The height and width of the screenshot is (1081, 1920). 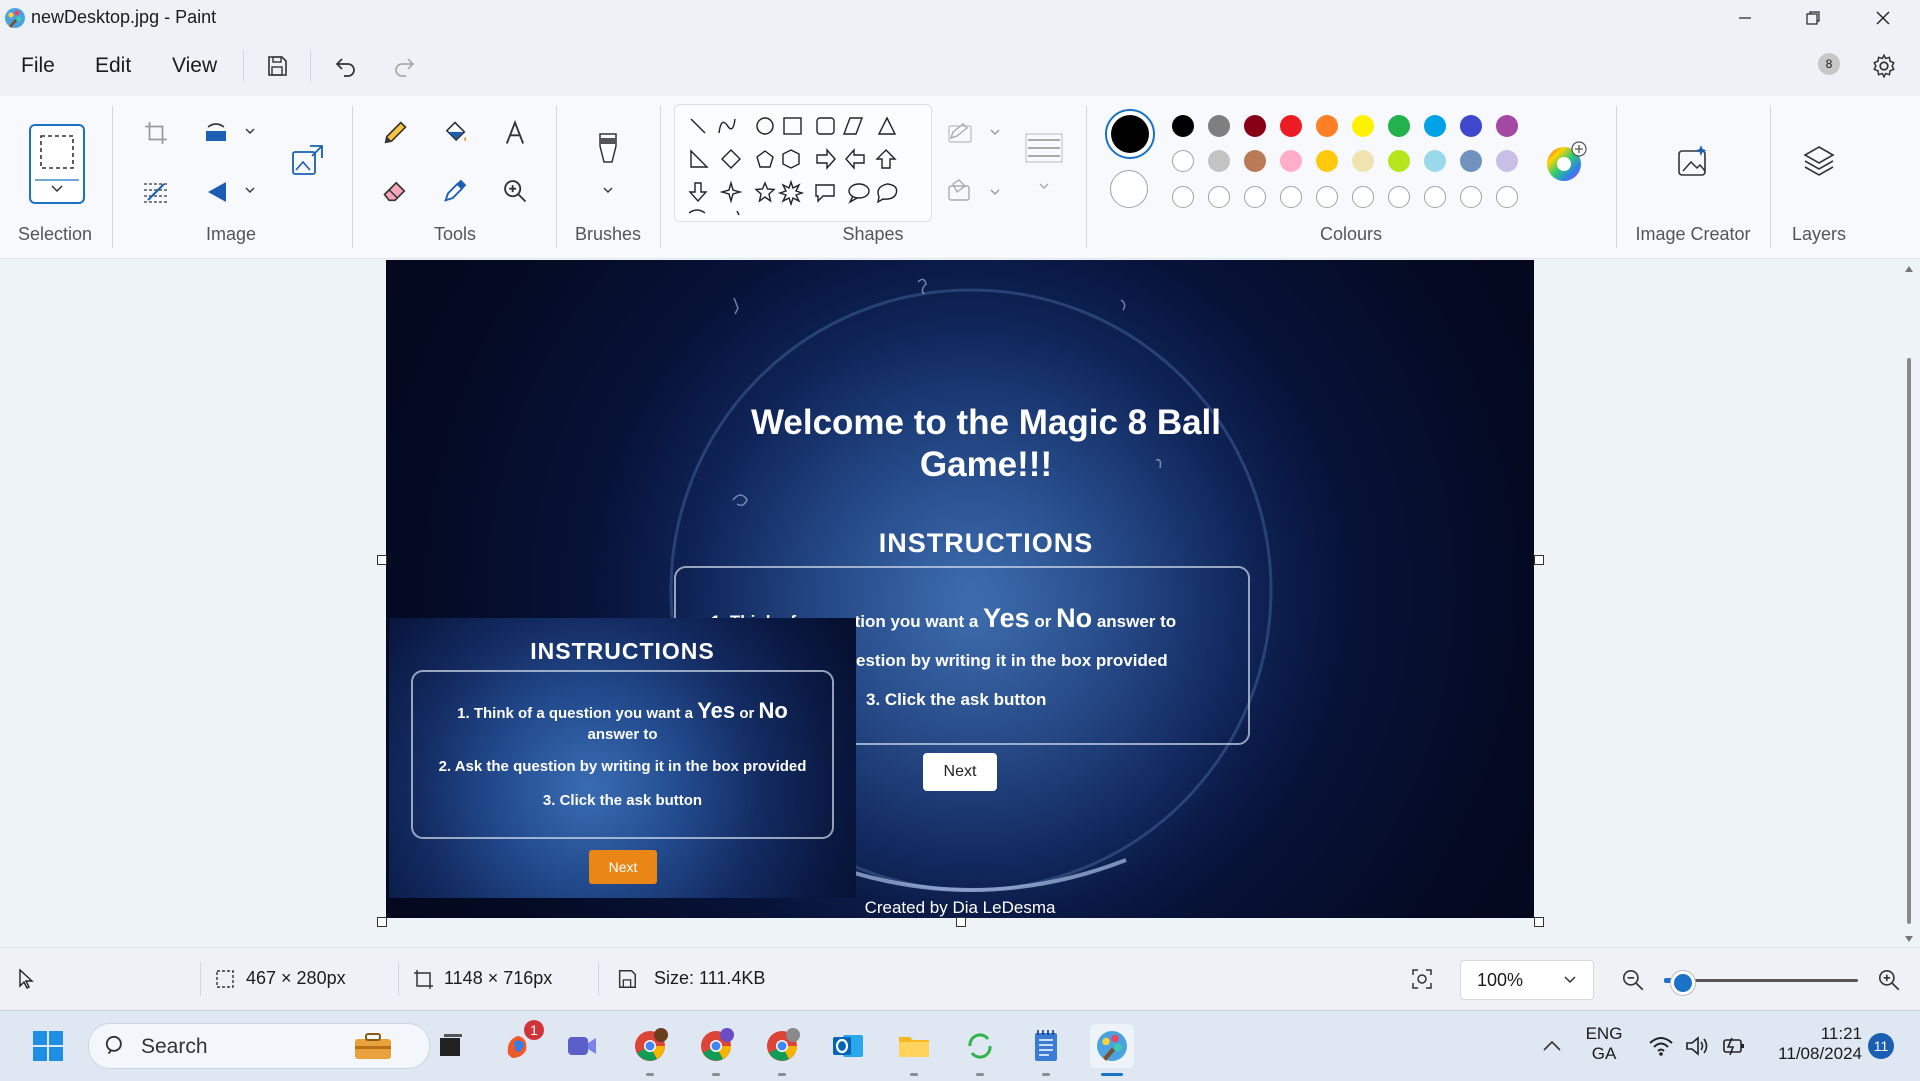 What do you see at coordinates (1044, 166) in the screenshot?
I see `size-button` at bounding box center [1044, 166].